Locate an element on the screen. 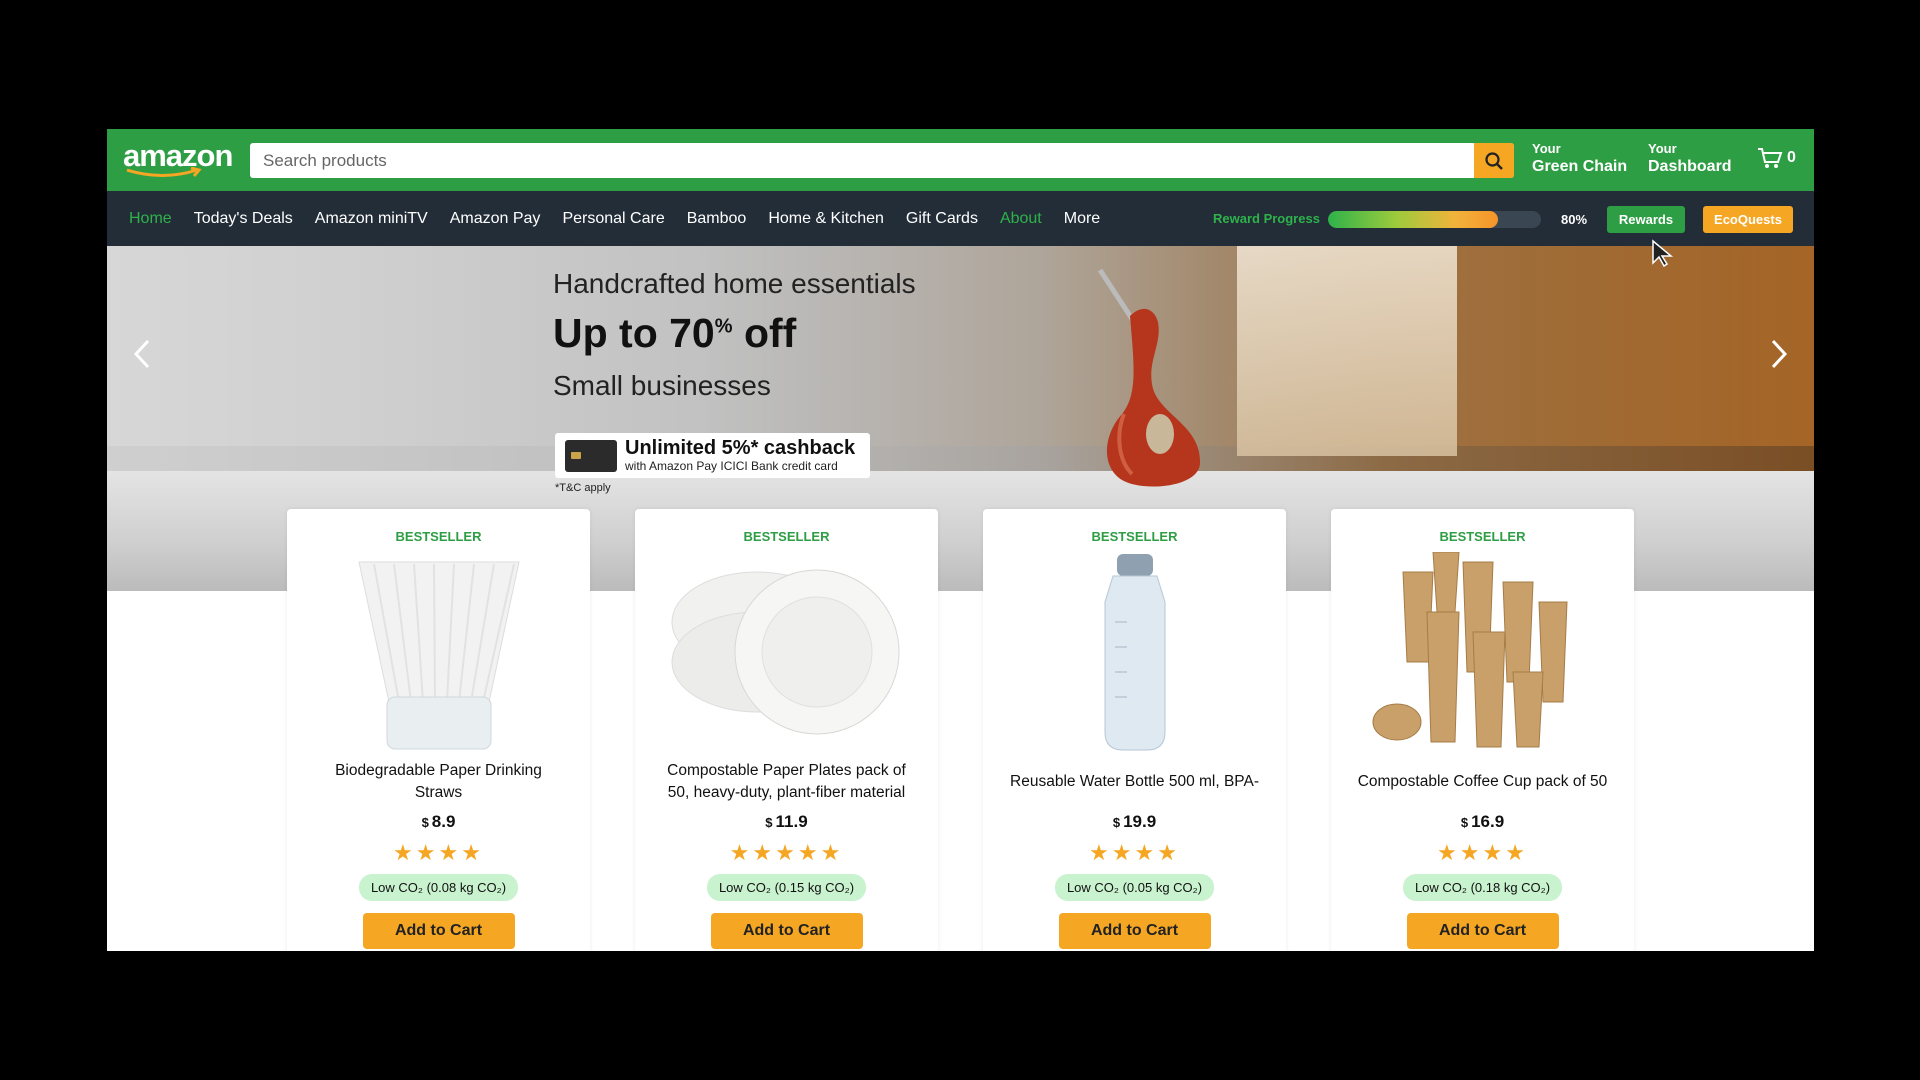 This screenshot has width=1920, height=1080. banner-next-button is located at coordinates (1779, 354).